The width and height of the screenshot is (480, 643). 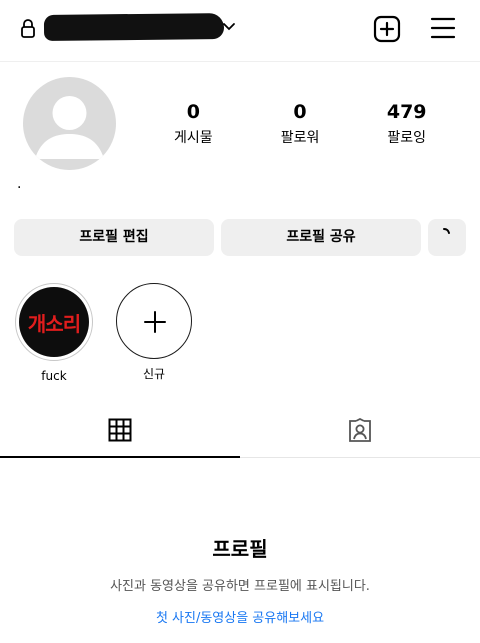 What do you see at coordinates (446, 231) in the screenshot?
I see `discover-people-icon` at bounding box center [446, 231].